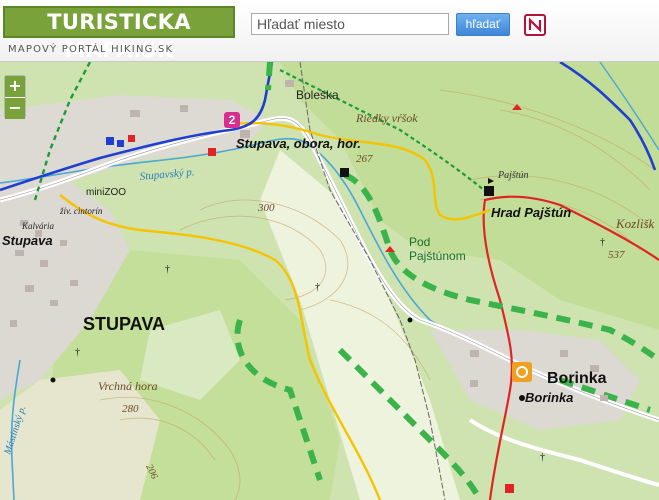 The image size is (659, 500). What do you see at coordinates (513, 175) in the screenshot?
I see `label-pajstun: Pajštún` at bounding box center [513, 175].